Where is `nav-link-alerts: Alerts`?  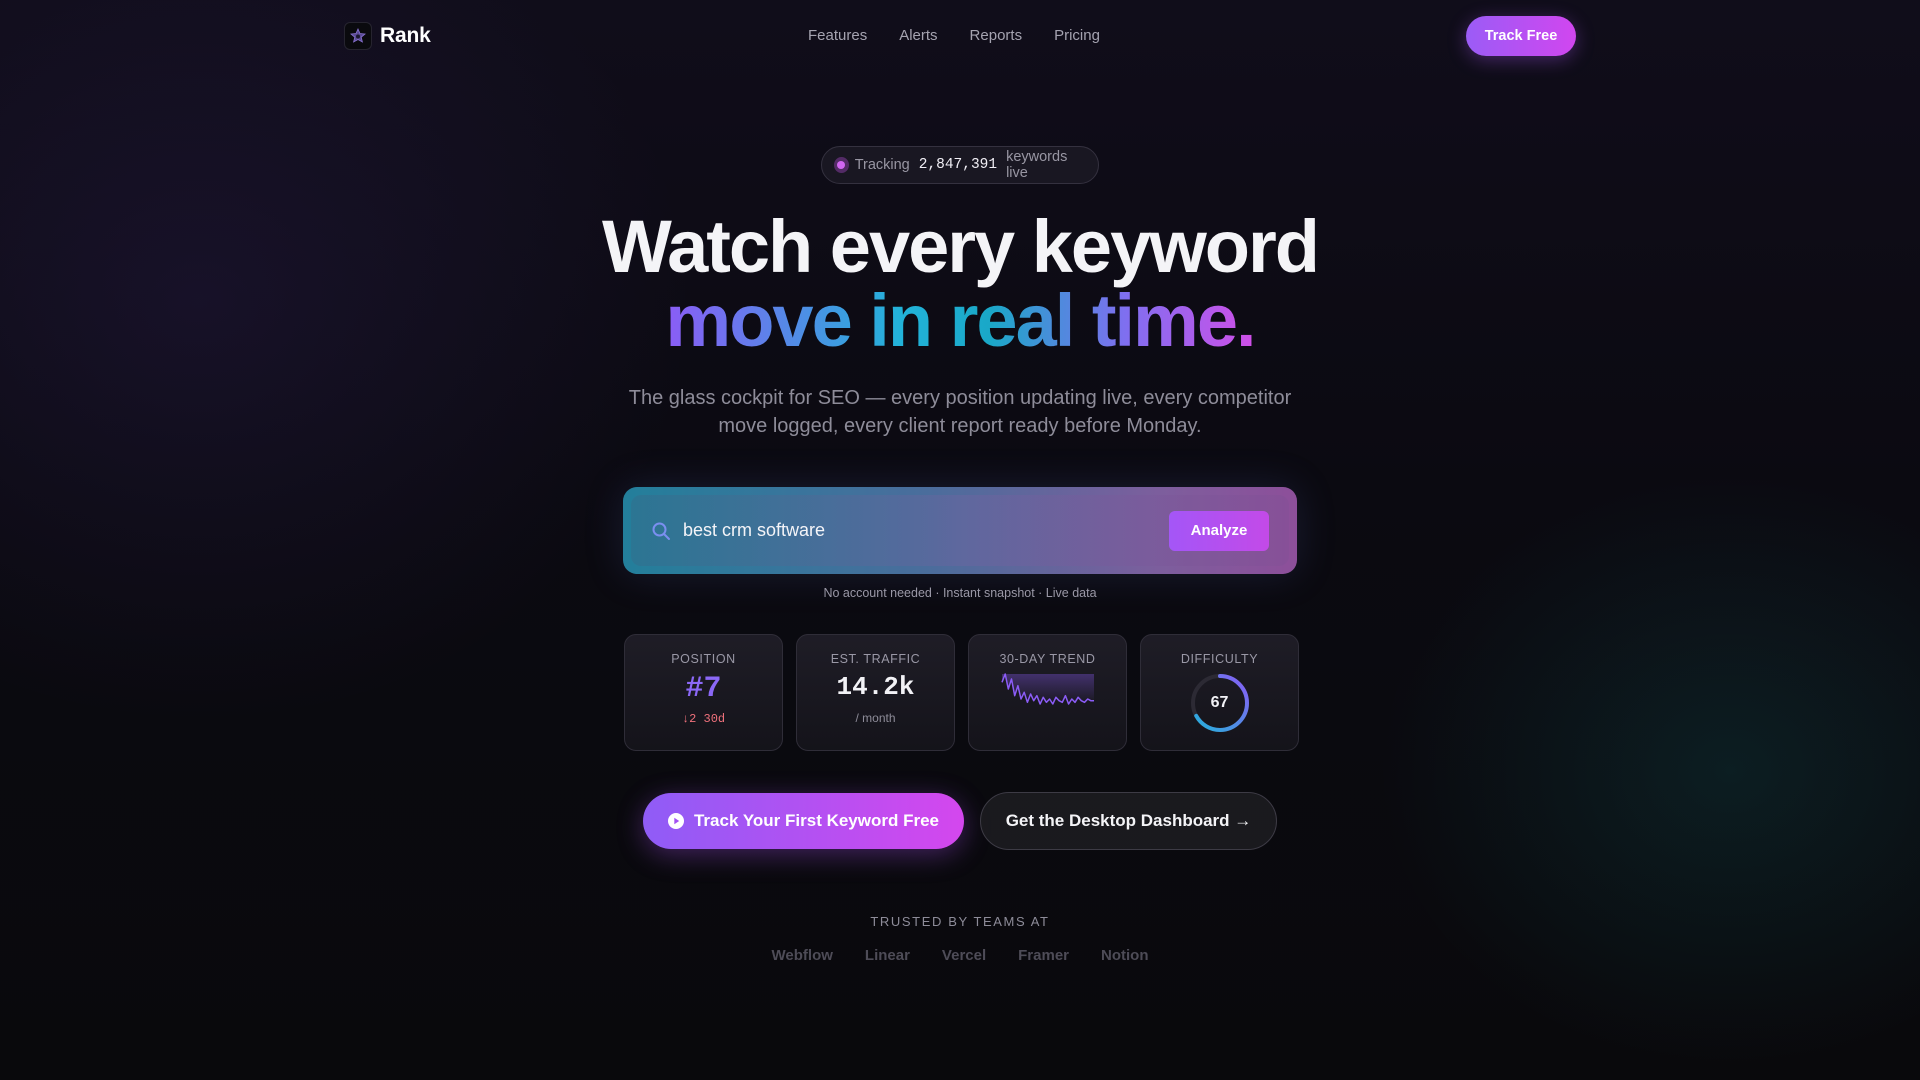
nav-link-alerts: Alerts is located at coordinates (918, 35).